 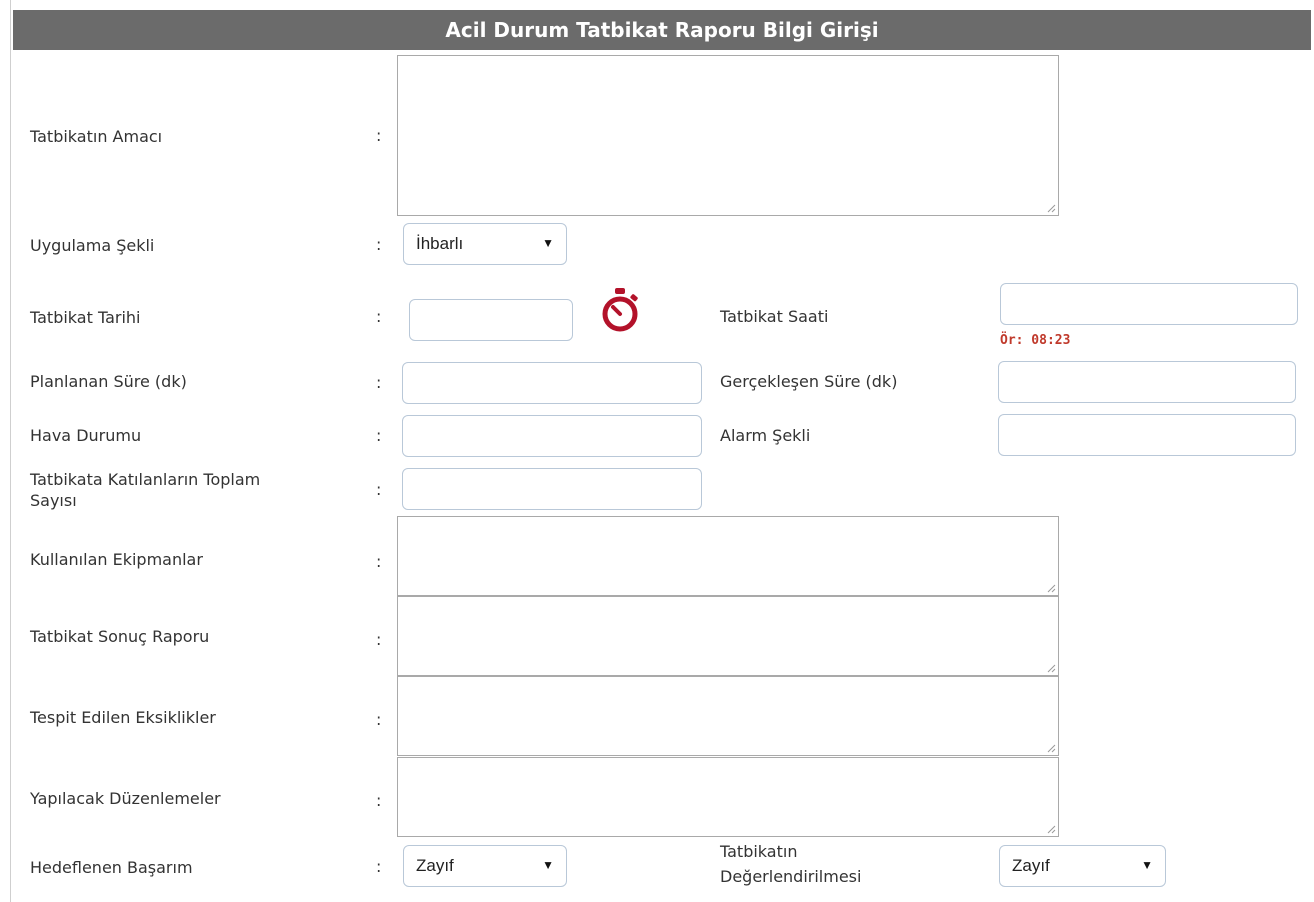 I want to click on label-eksik: Tespit Edilen Eksiklikler, so click(x=123, y=717).